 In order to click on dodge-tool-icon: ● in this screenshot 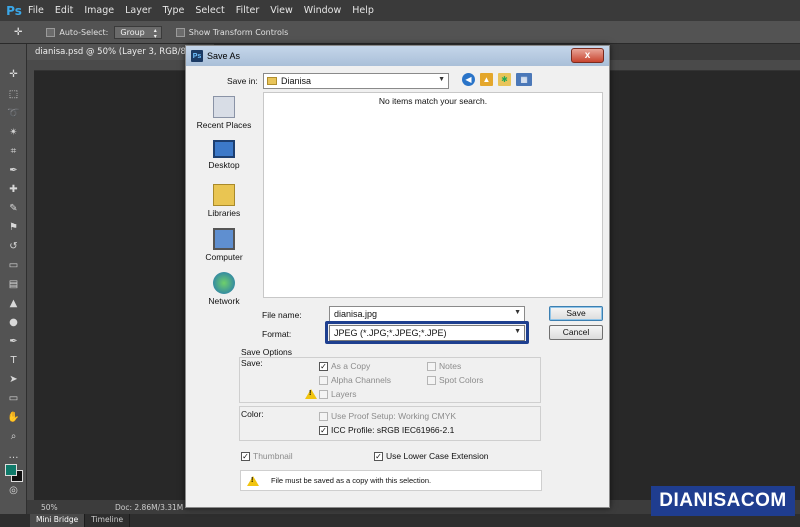, I will do `click(13, 322)`.